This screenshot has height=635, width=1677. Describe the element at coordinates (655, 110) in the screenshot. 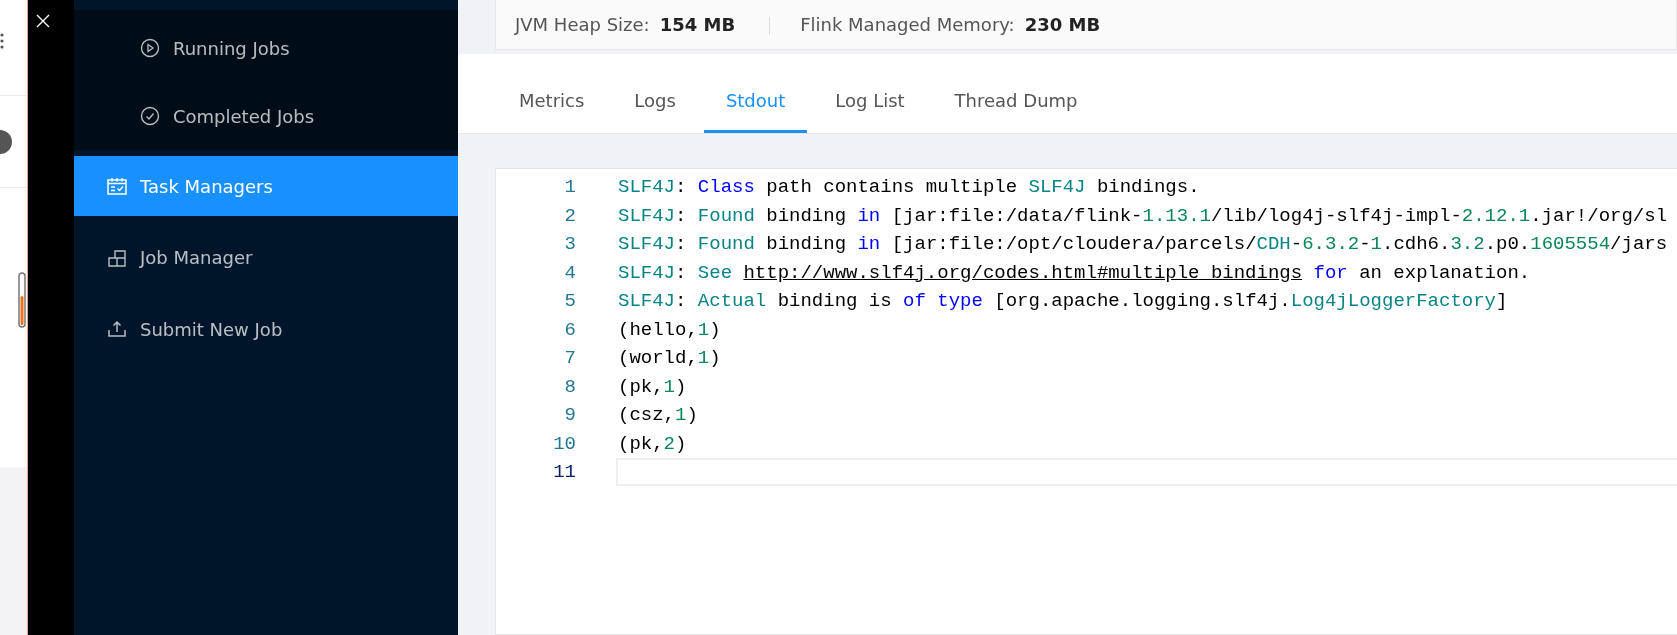

I see `tab: Logs` at that location.